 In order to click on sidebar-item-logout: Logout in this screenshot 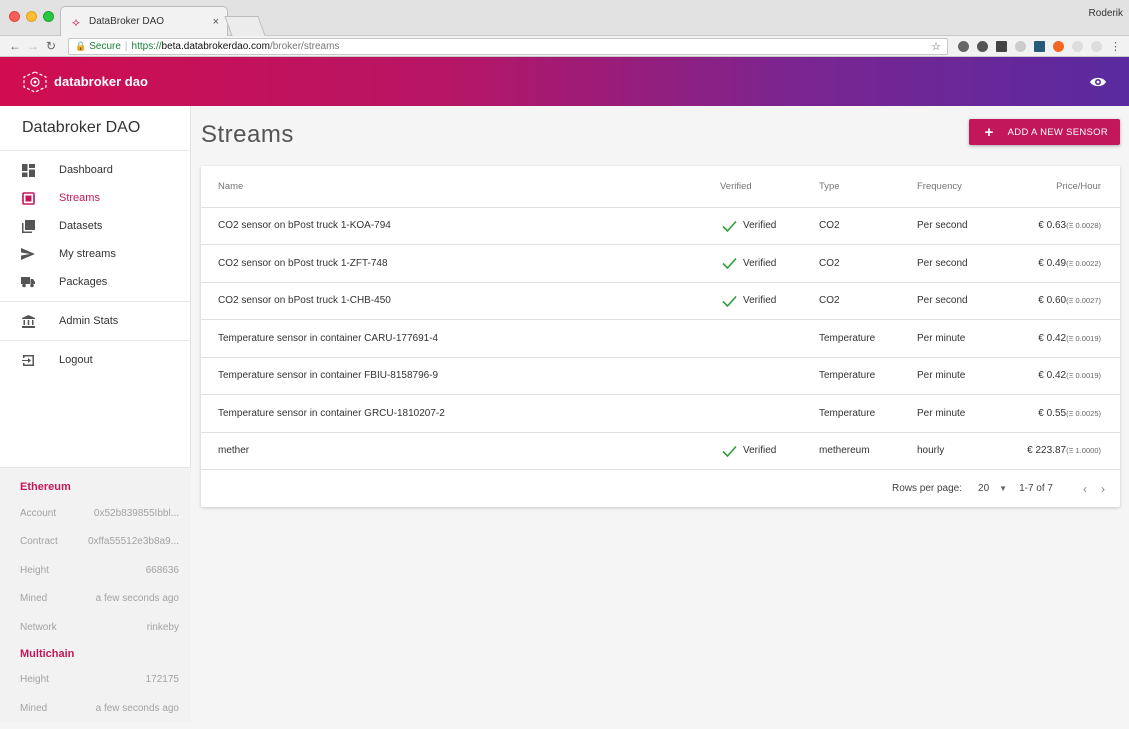, I will do `click(95, 360)`.